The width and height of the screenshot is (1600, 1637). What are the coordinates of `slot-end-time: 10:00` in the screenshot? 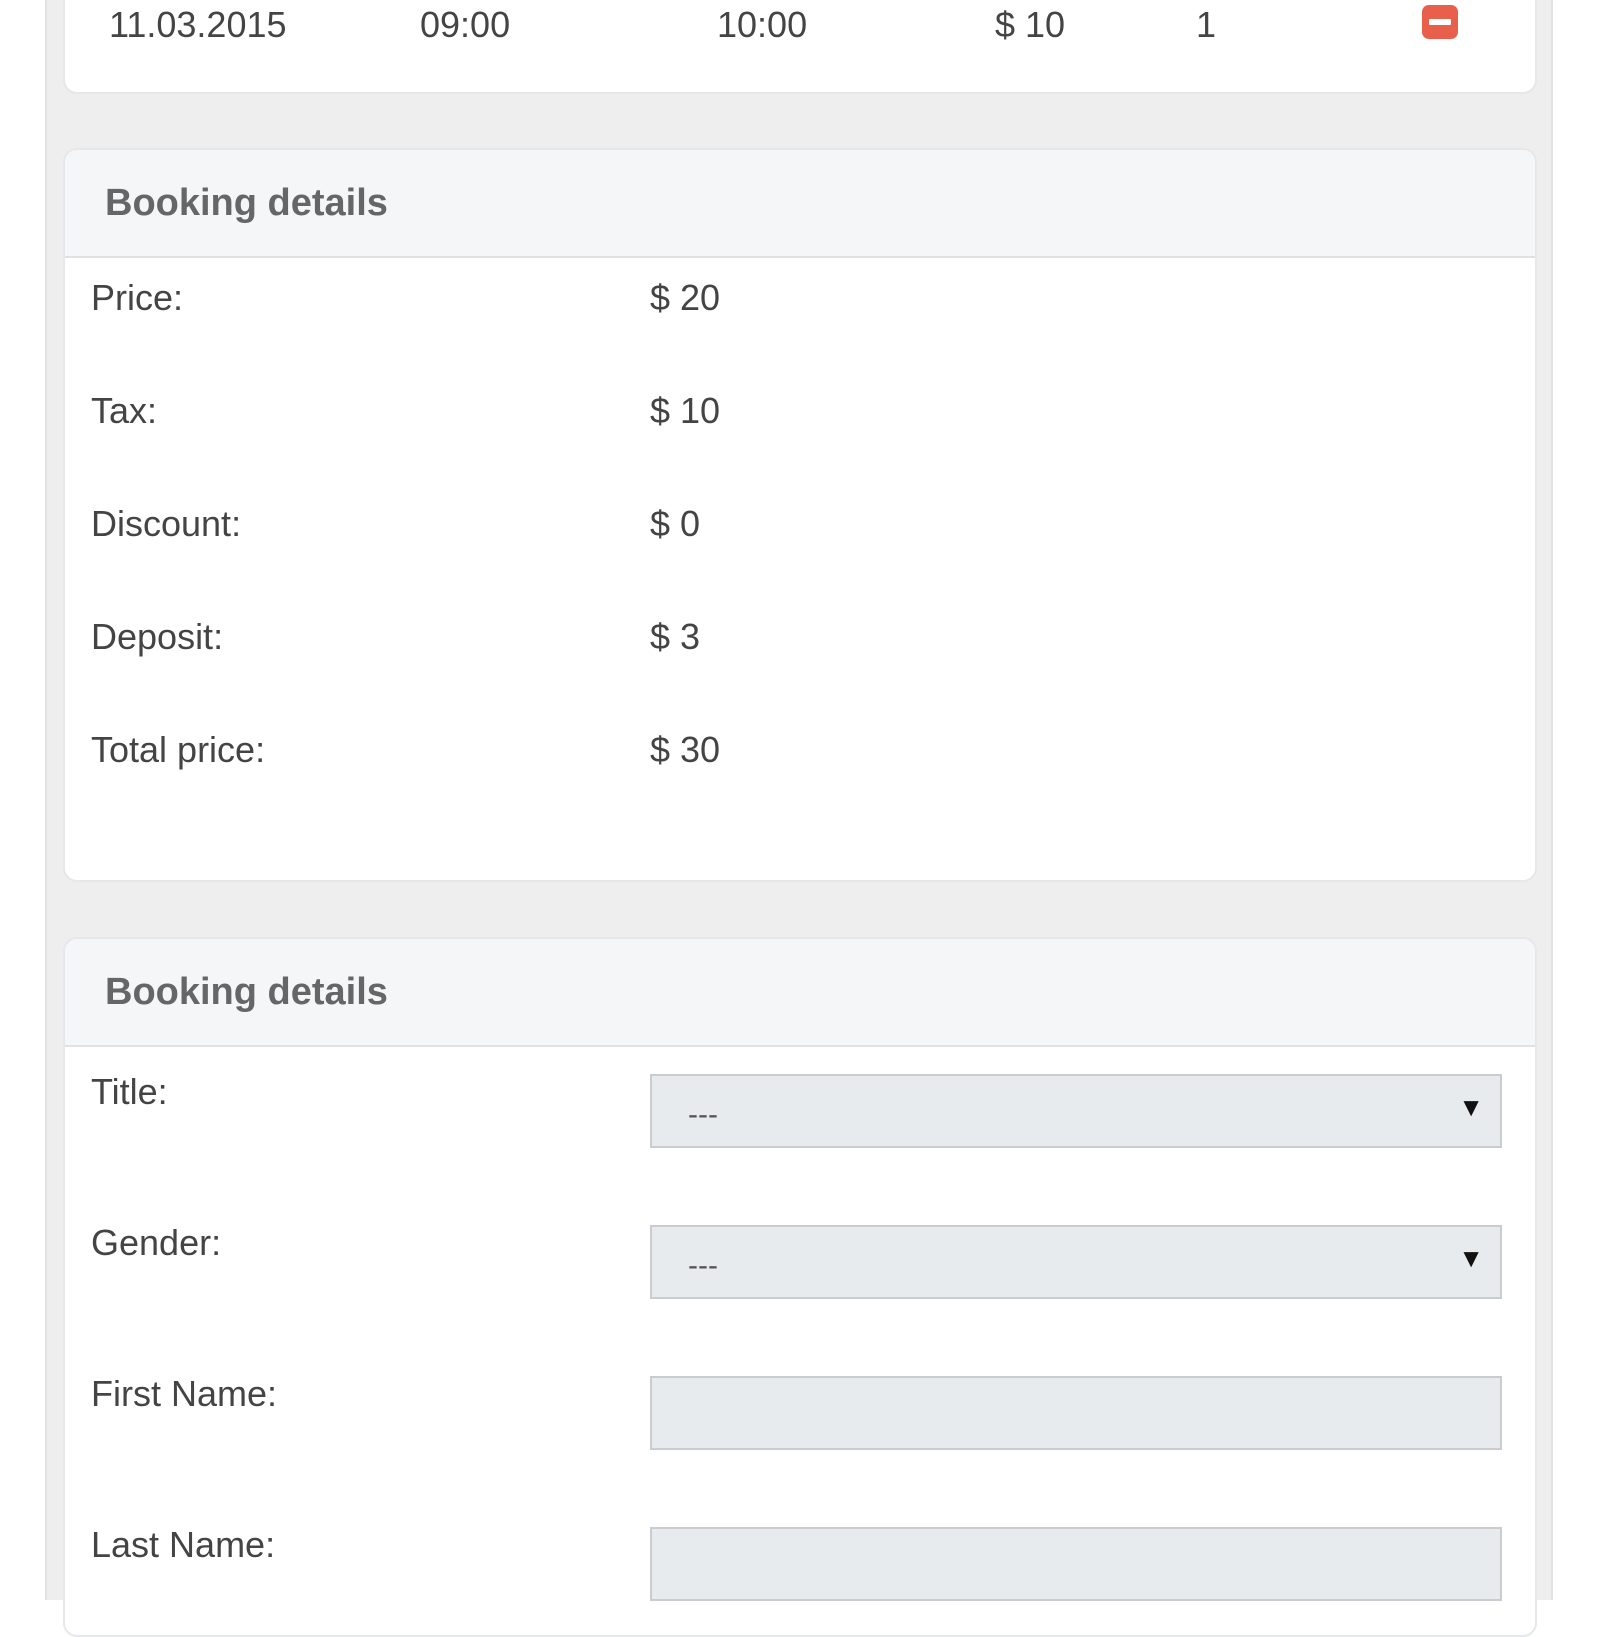 It's located at (762, 24).